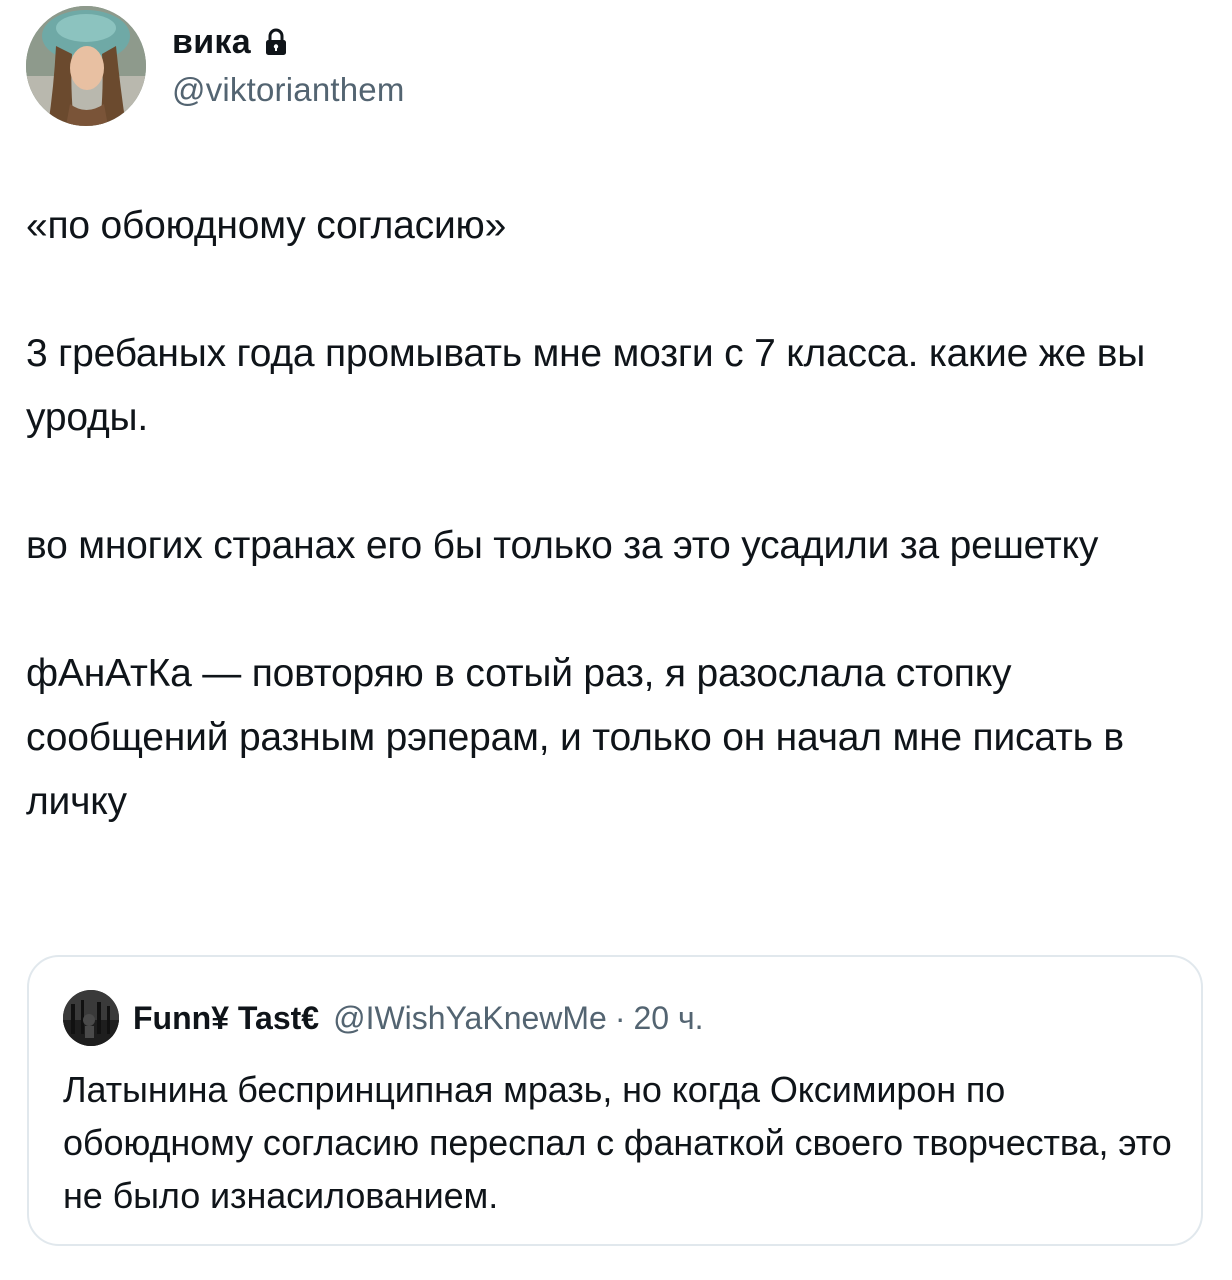 This screenshot has width=1232, height=1280. I want to click on quoted-avatar-image, so click(91, 1018).